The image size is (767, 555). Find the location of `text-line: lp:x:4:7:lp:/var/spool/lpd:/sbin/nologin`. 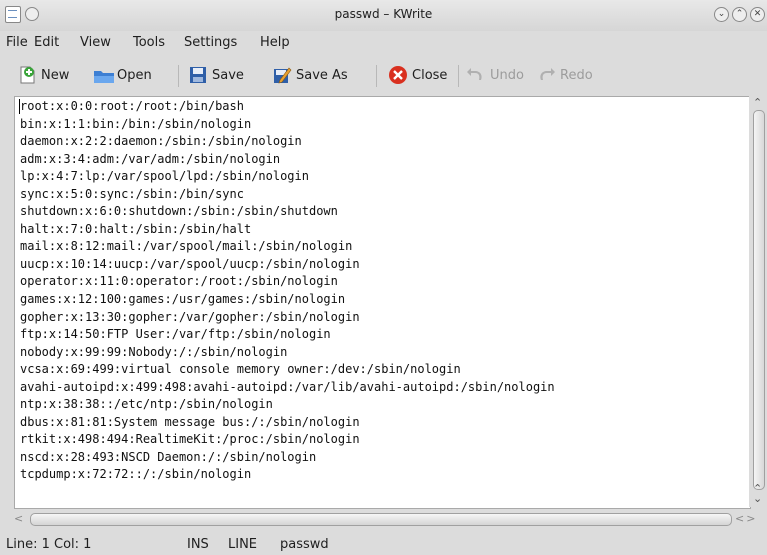

text-line: lp:x:4:7:lp:/var/spool/lpd:/sbin/nologin is located at coordinates (287, 177).